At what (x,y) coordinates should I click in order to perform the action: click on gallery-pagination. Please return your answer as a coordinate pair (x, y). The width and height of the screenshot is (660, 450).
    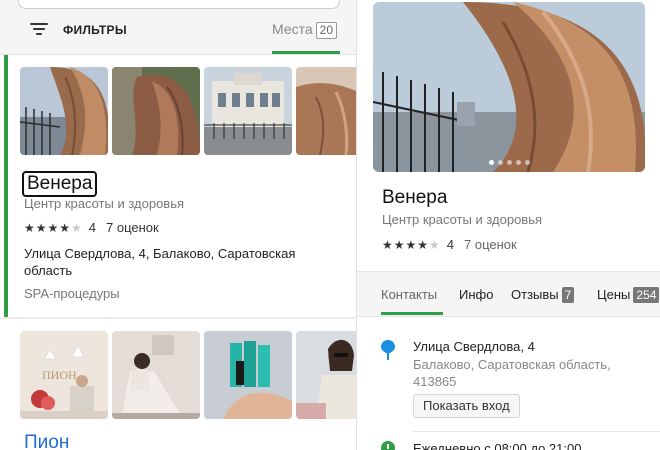
    Looking at the image, I should click on (509, 162).